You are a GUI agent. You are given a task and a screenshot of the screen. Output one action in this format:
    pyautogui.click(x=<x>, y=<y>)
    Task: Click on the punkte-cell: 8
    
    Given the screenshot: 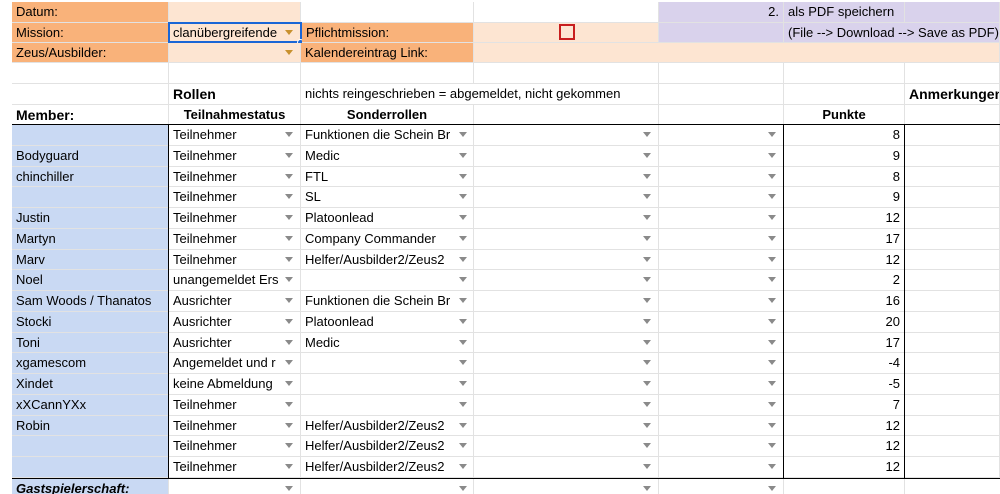 What is the action you would take?
    pyautogui.click(x=844, y=135)
    